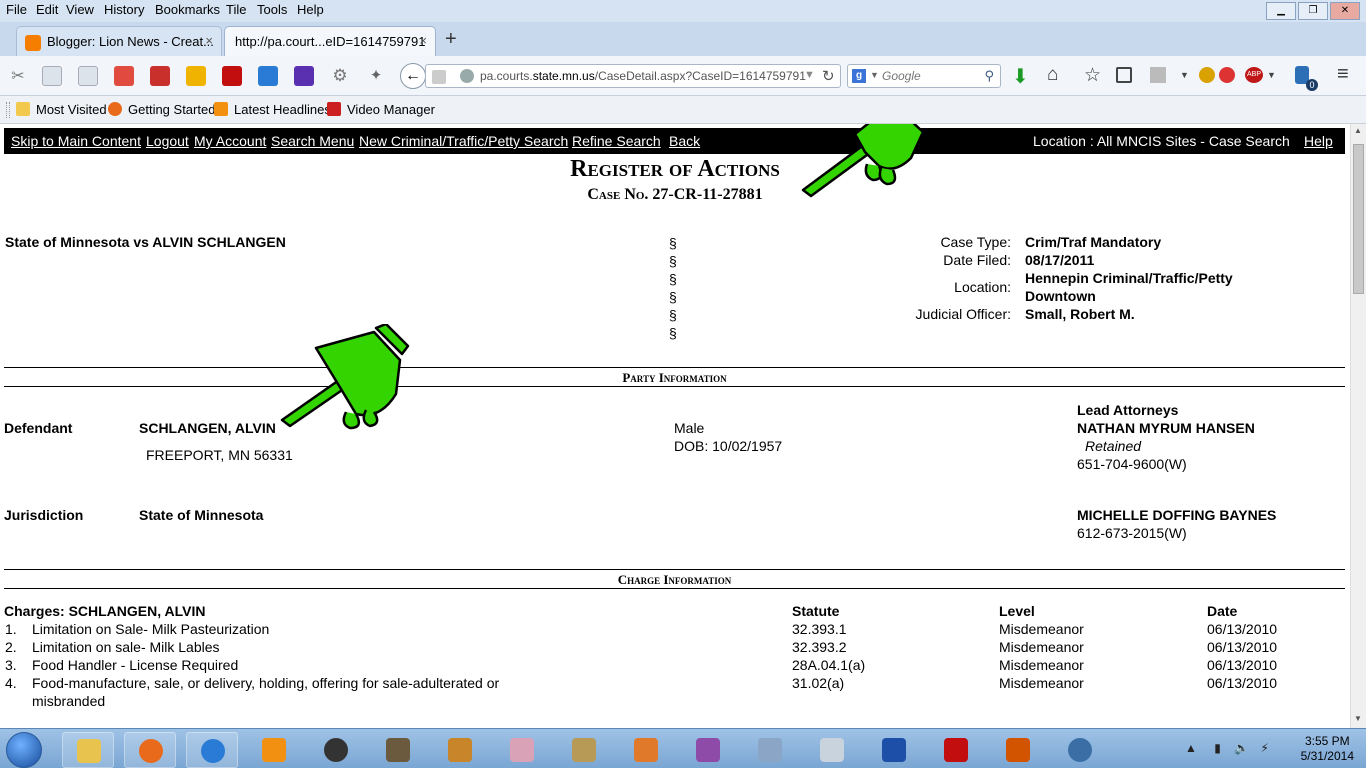 This screenshot has width=1366, height=768. Describe the element at coordinates (61, 109) in the screenshot. I see `bookmark-most-visited: Most Visited` at that location.